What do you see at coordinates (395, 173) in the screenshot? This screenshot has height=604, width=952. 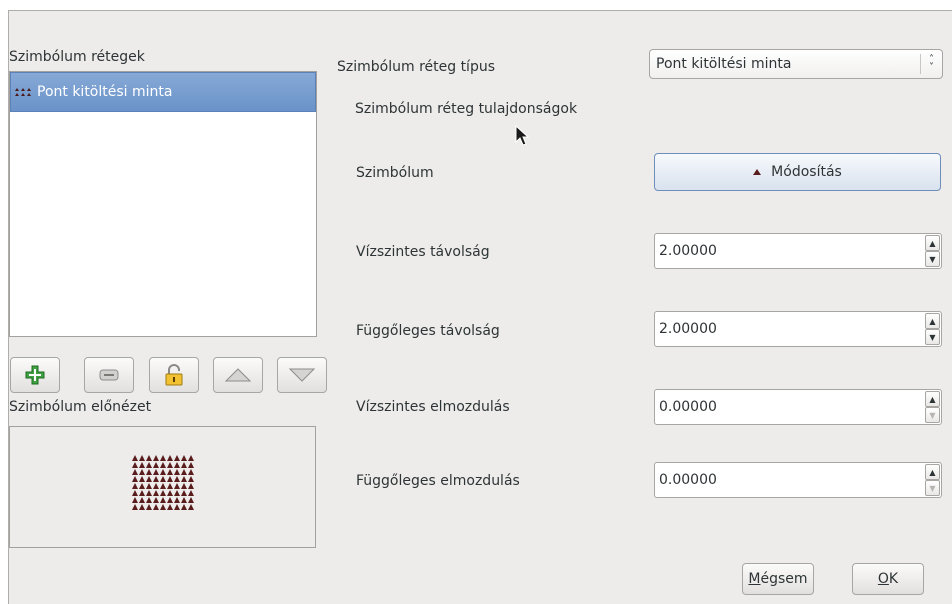 I see `symbol-label: Szimbólum` at bounding box center [395, 173].